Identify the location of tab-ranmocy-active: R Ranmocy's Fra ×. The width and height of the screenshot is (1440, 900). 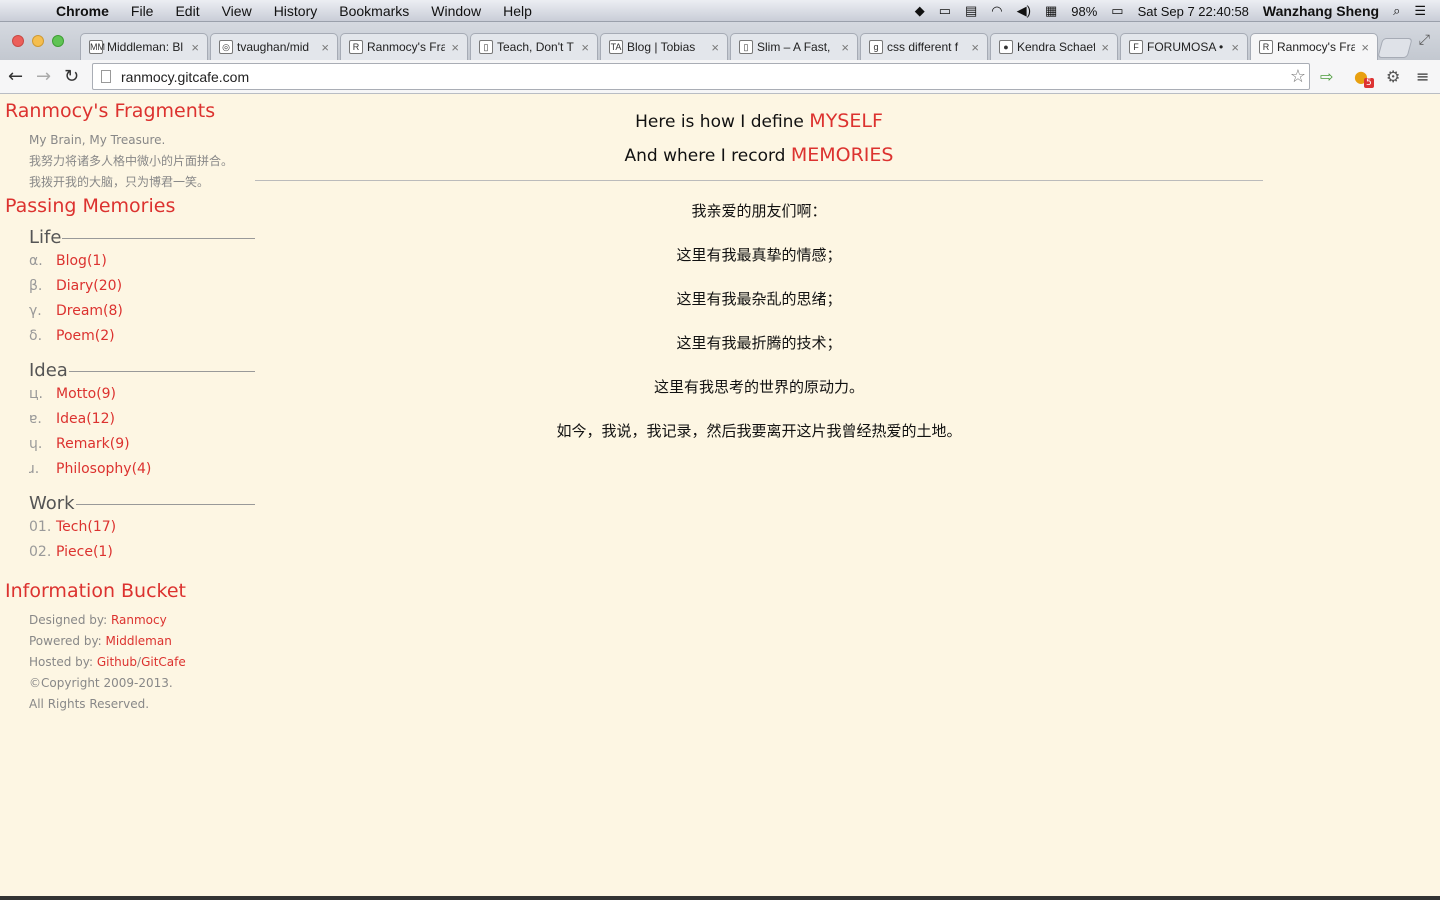
(1314, 46).